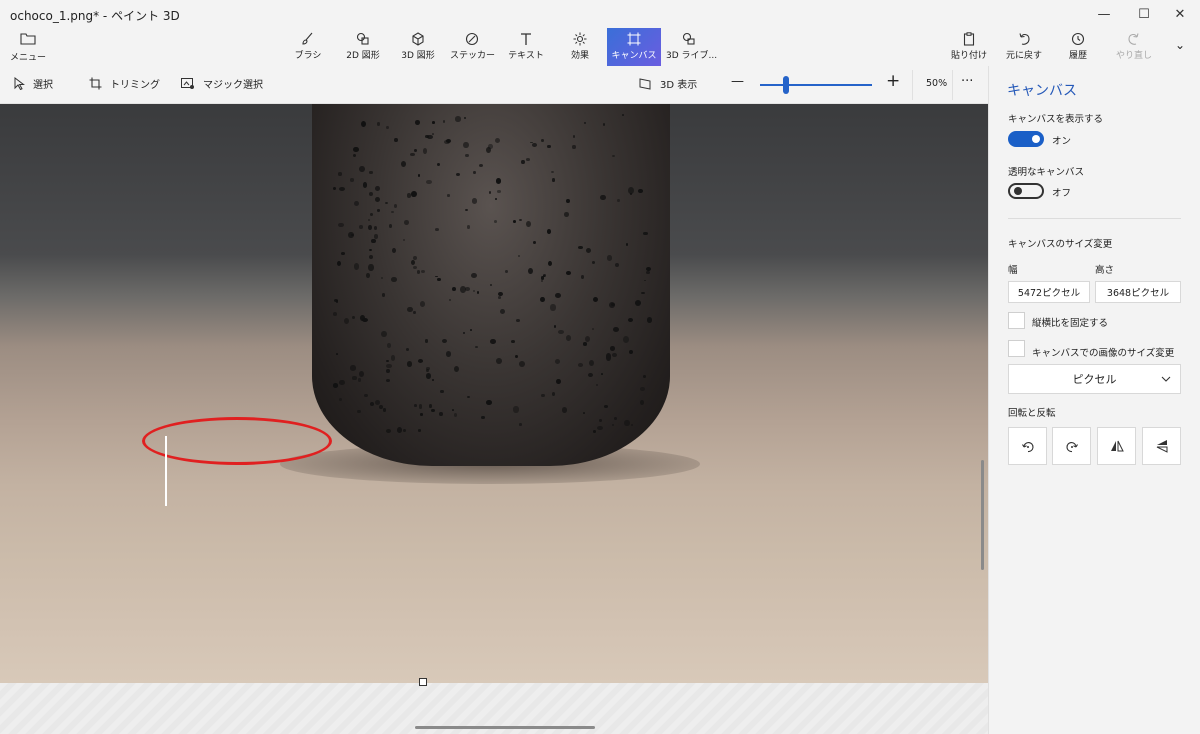  Describe the element at coordinates (969, 47) in the screenshot. I see `paste-button: 貼り付け` at that location.